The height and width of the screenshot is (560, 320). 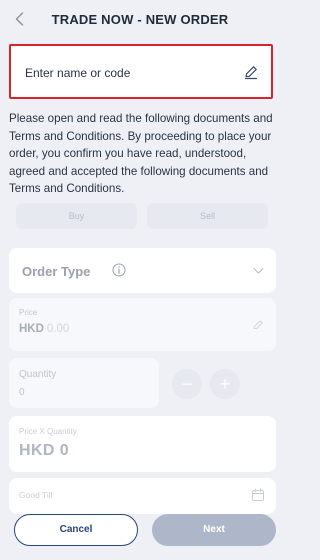 I want to click on price-value: HKD 0.00, so click(x=44, y=329).